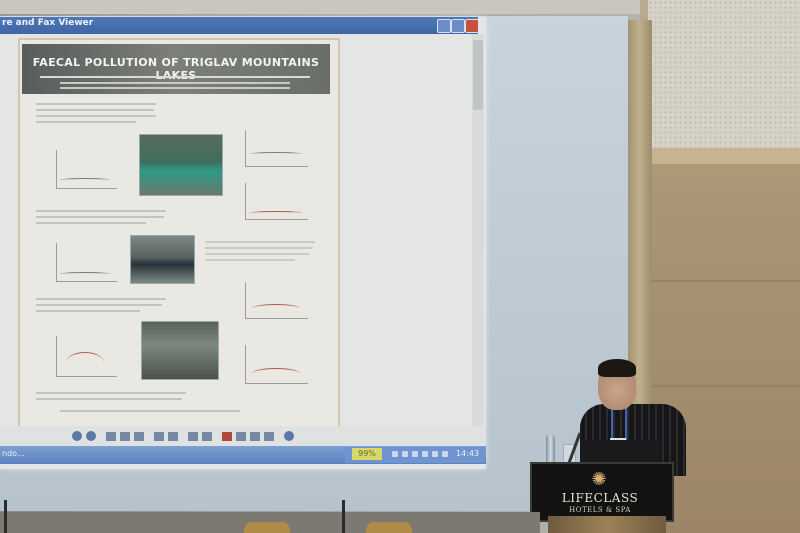 This screenshot has height=533, width=800. What do you see at coordinates (724, 74) in the screenshot?
I see `acoustic-panel` at bounding box center [724, 74].